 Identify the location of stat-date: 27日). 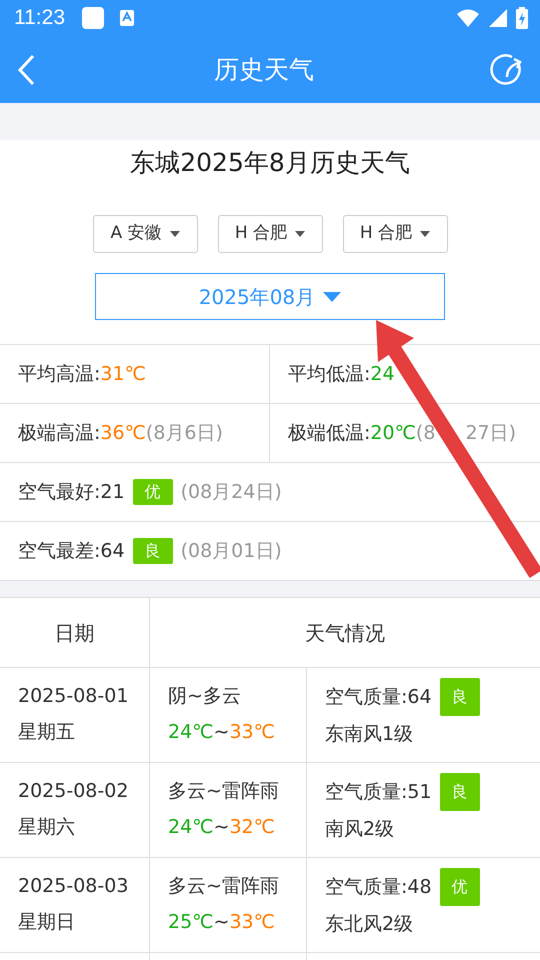
(490, 433).